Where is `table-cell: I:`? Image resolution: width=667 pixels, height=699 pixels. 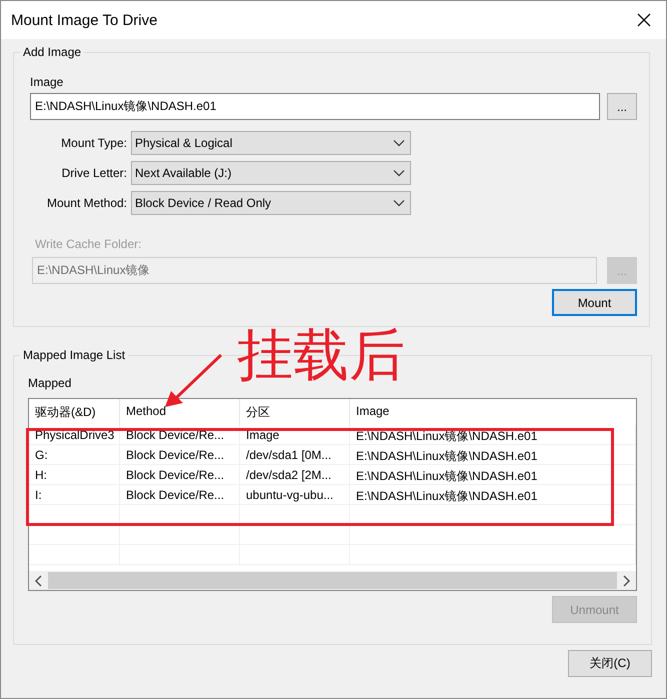 table-cell: I: is located at coordinates (74, 495).